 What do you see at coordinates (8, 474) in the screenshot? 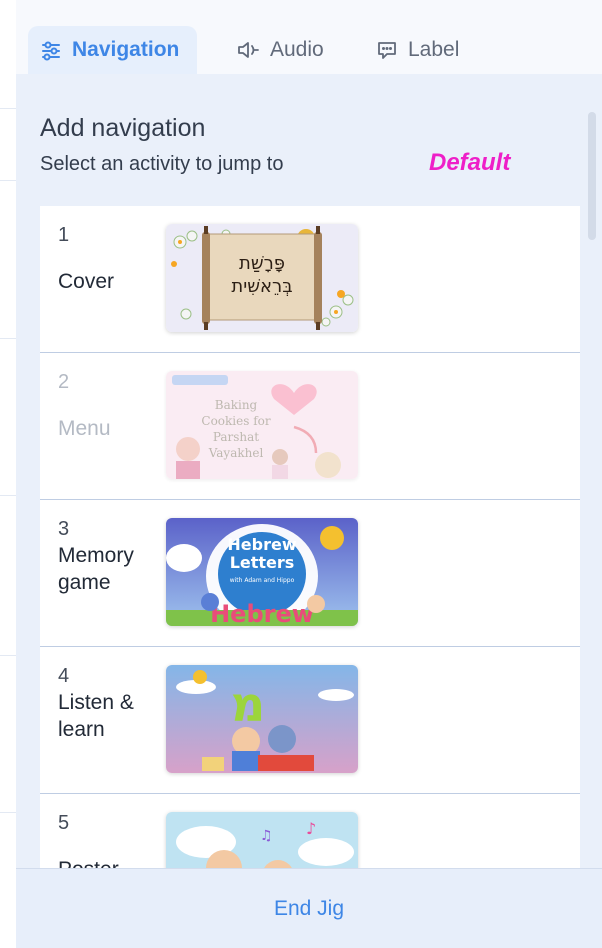
I see `left-edge-strip` at bounding box center [8, 474].